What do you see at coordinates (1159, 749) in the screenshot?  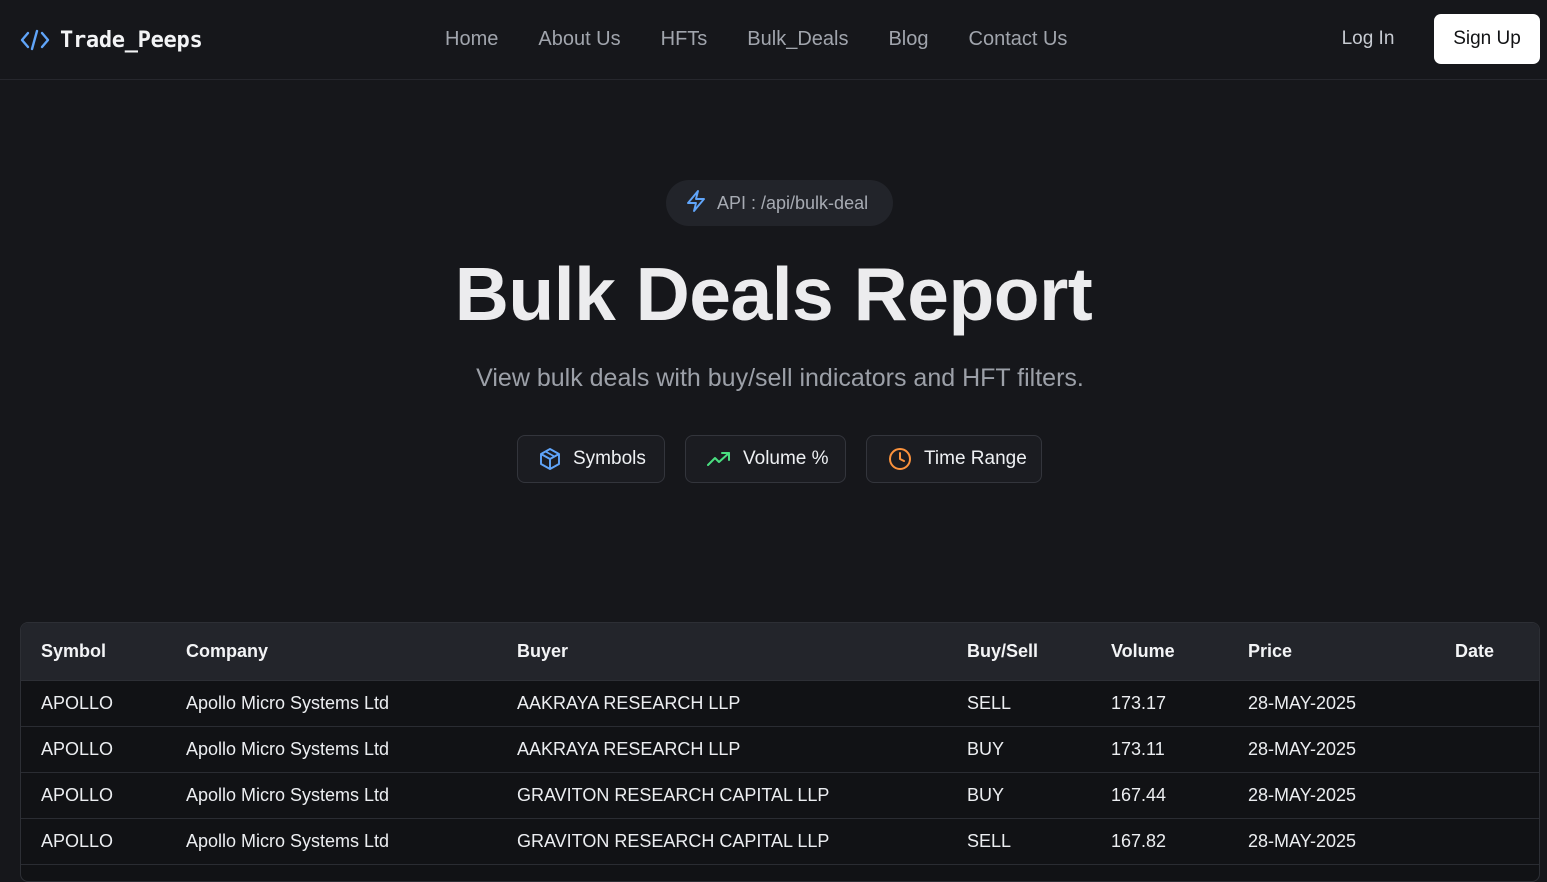 I see `cell-volume: 173.11` at bounding box center [1159, 749].